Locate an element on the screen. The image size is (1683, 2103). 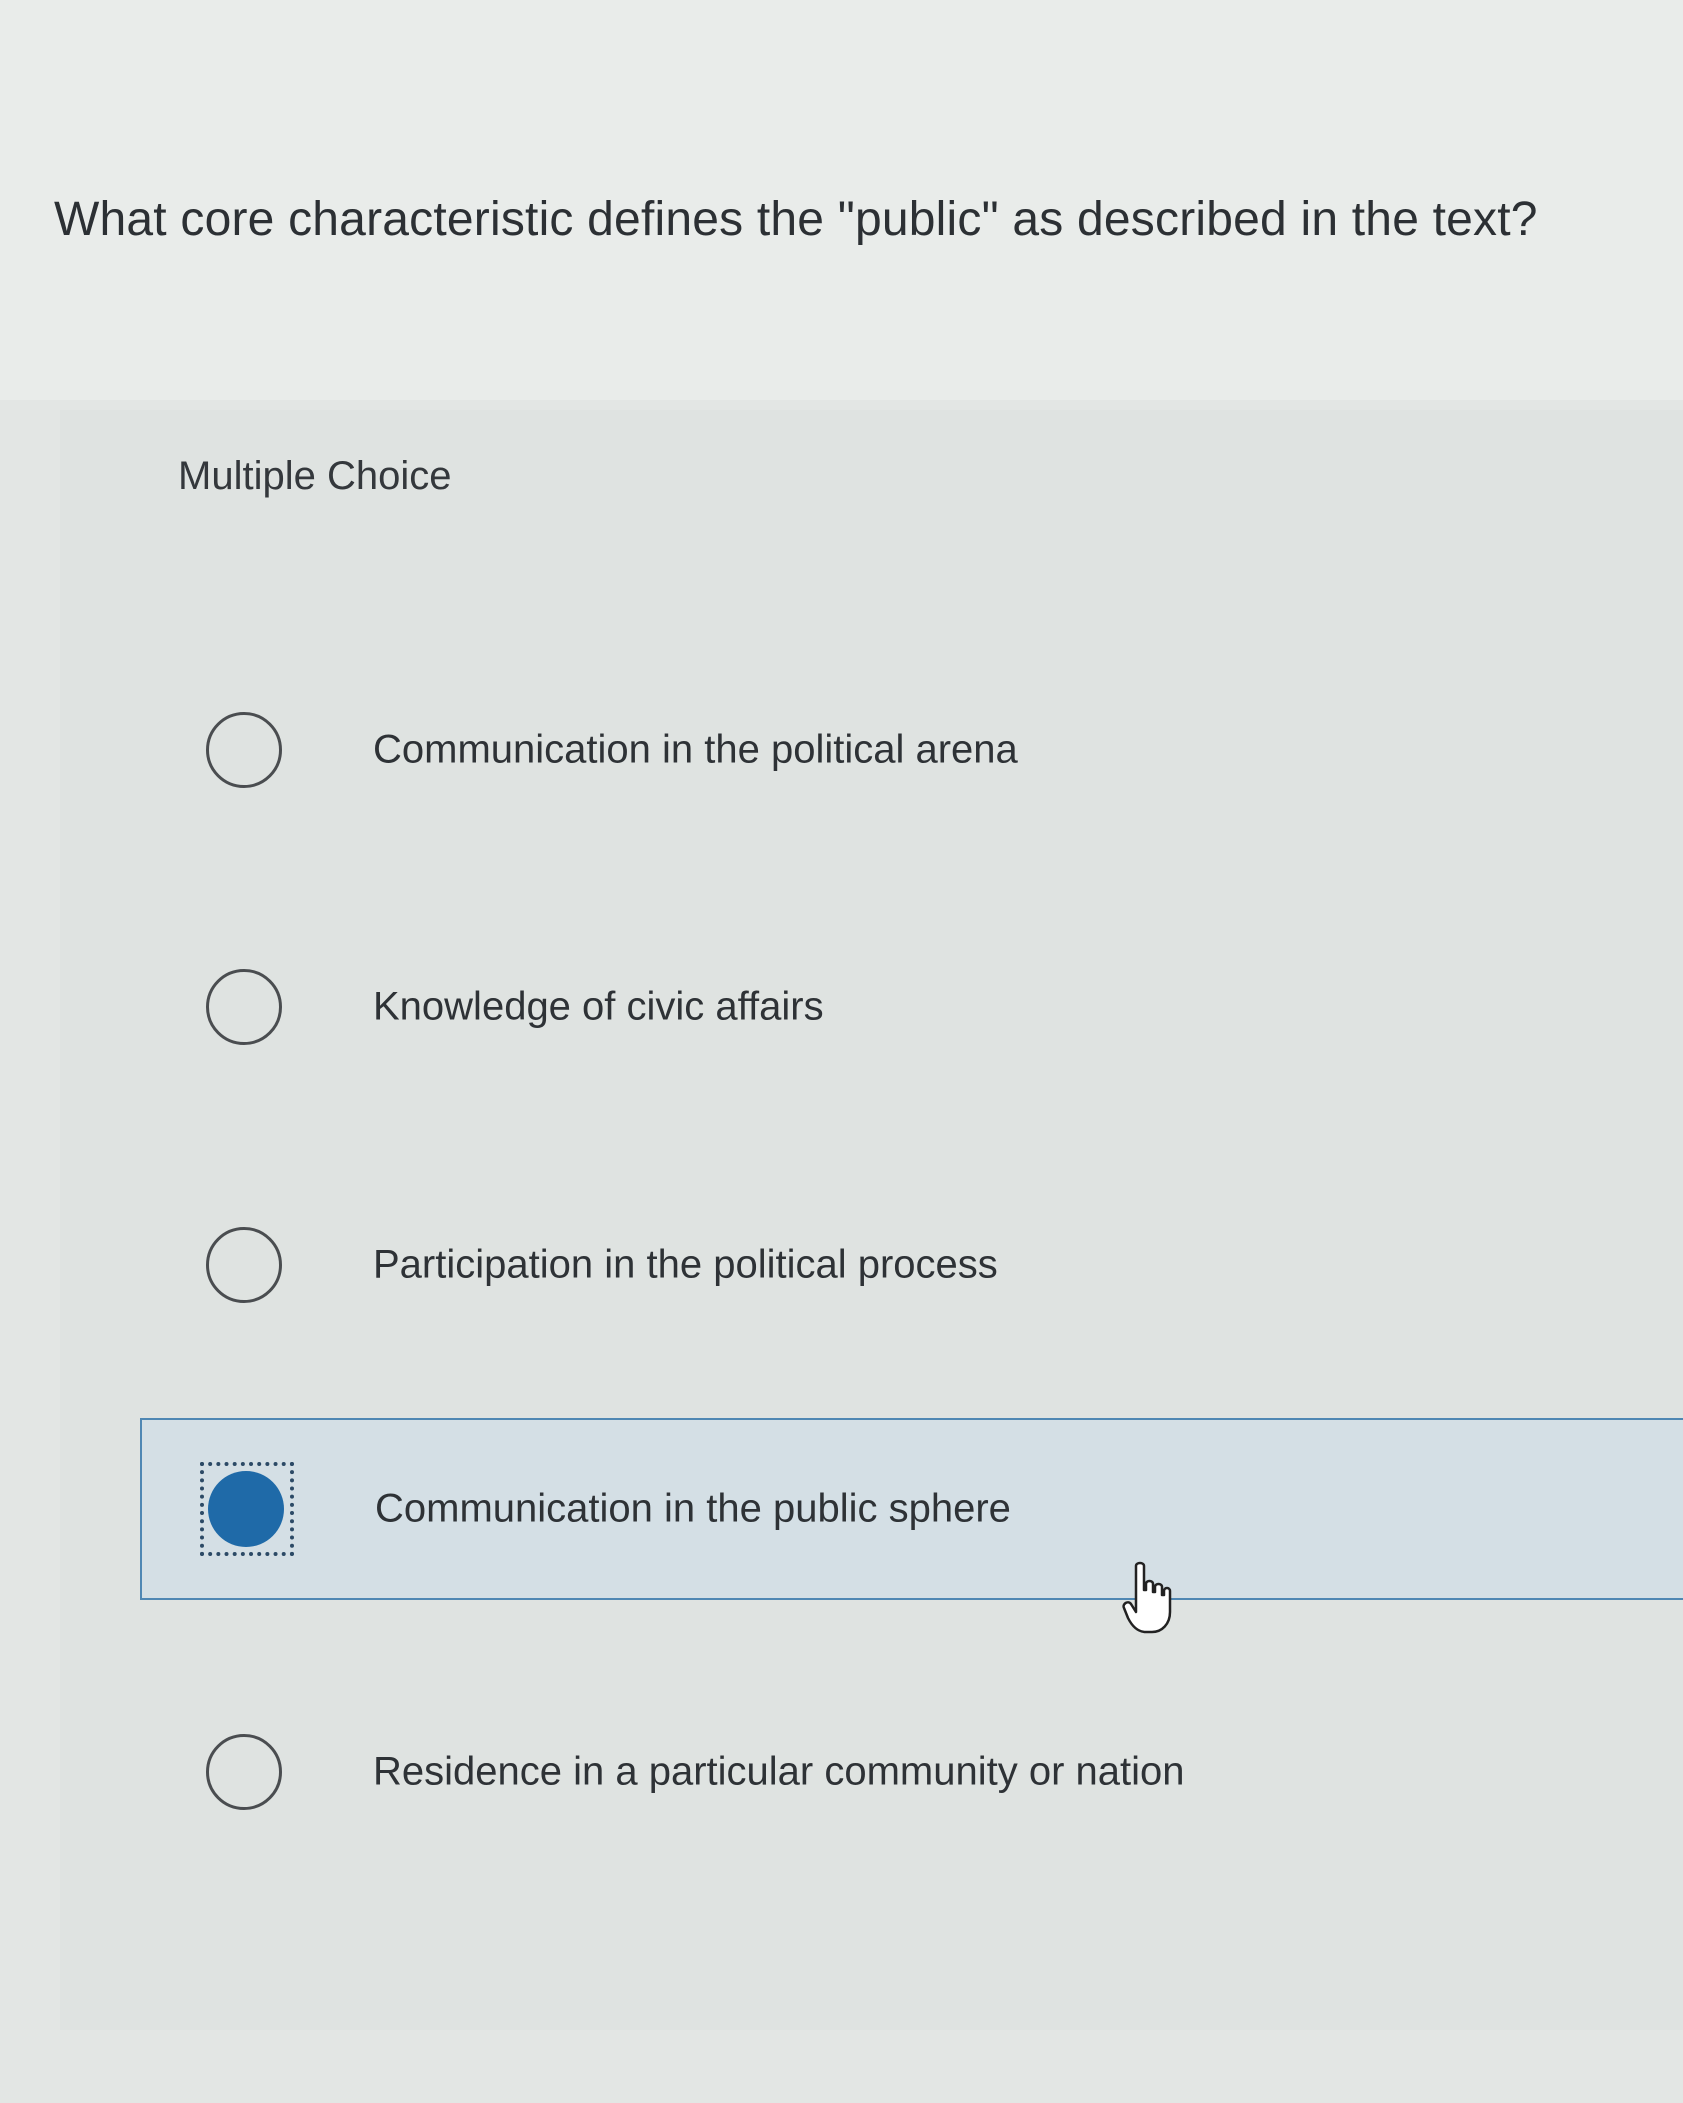
option-label: Communication in the political arena is located at coordinates (695, 749).